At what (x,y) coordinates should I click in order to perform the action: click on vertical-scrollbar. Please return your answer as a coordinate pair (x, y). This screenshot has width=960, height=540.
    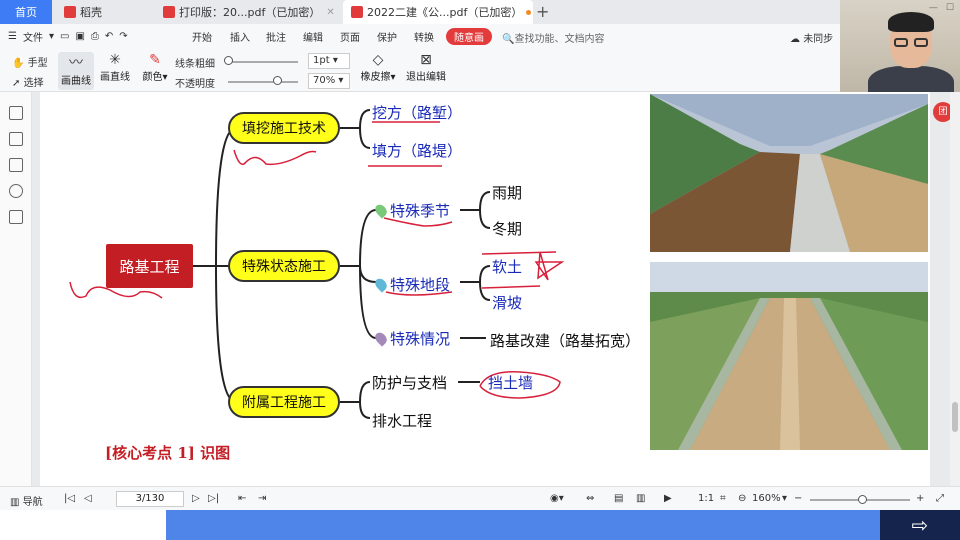
    Looking at the image, I should click on (955, 289).